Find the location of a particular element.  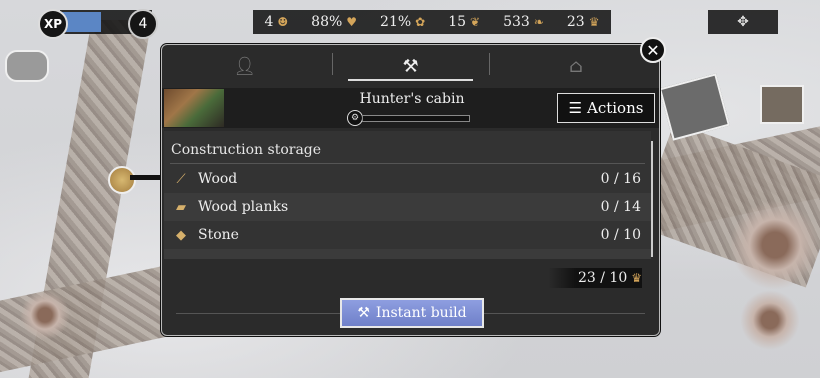

instant-cost: 23 / 10 ♛ is located at coordinates (595, 278).